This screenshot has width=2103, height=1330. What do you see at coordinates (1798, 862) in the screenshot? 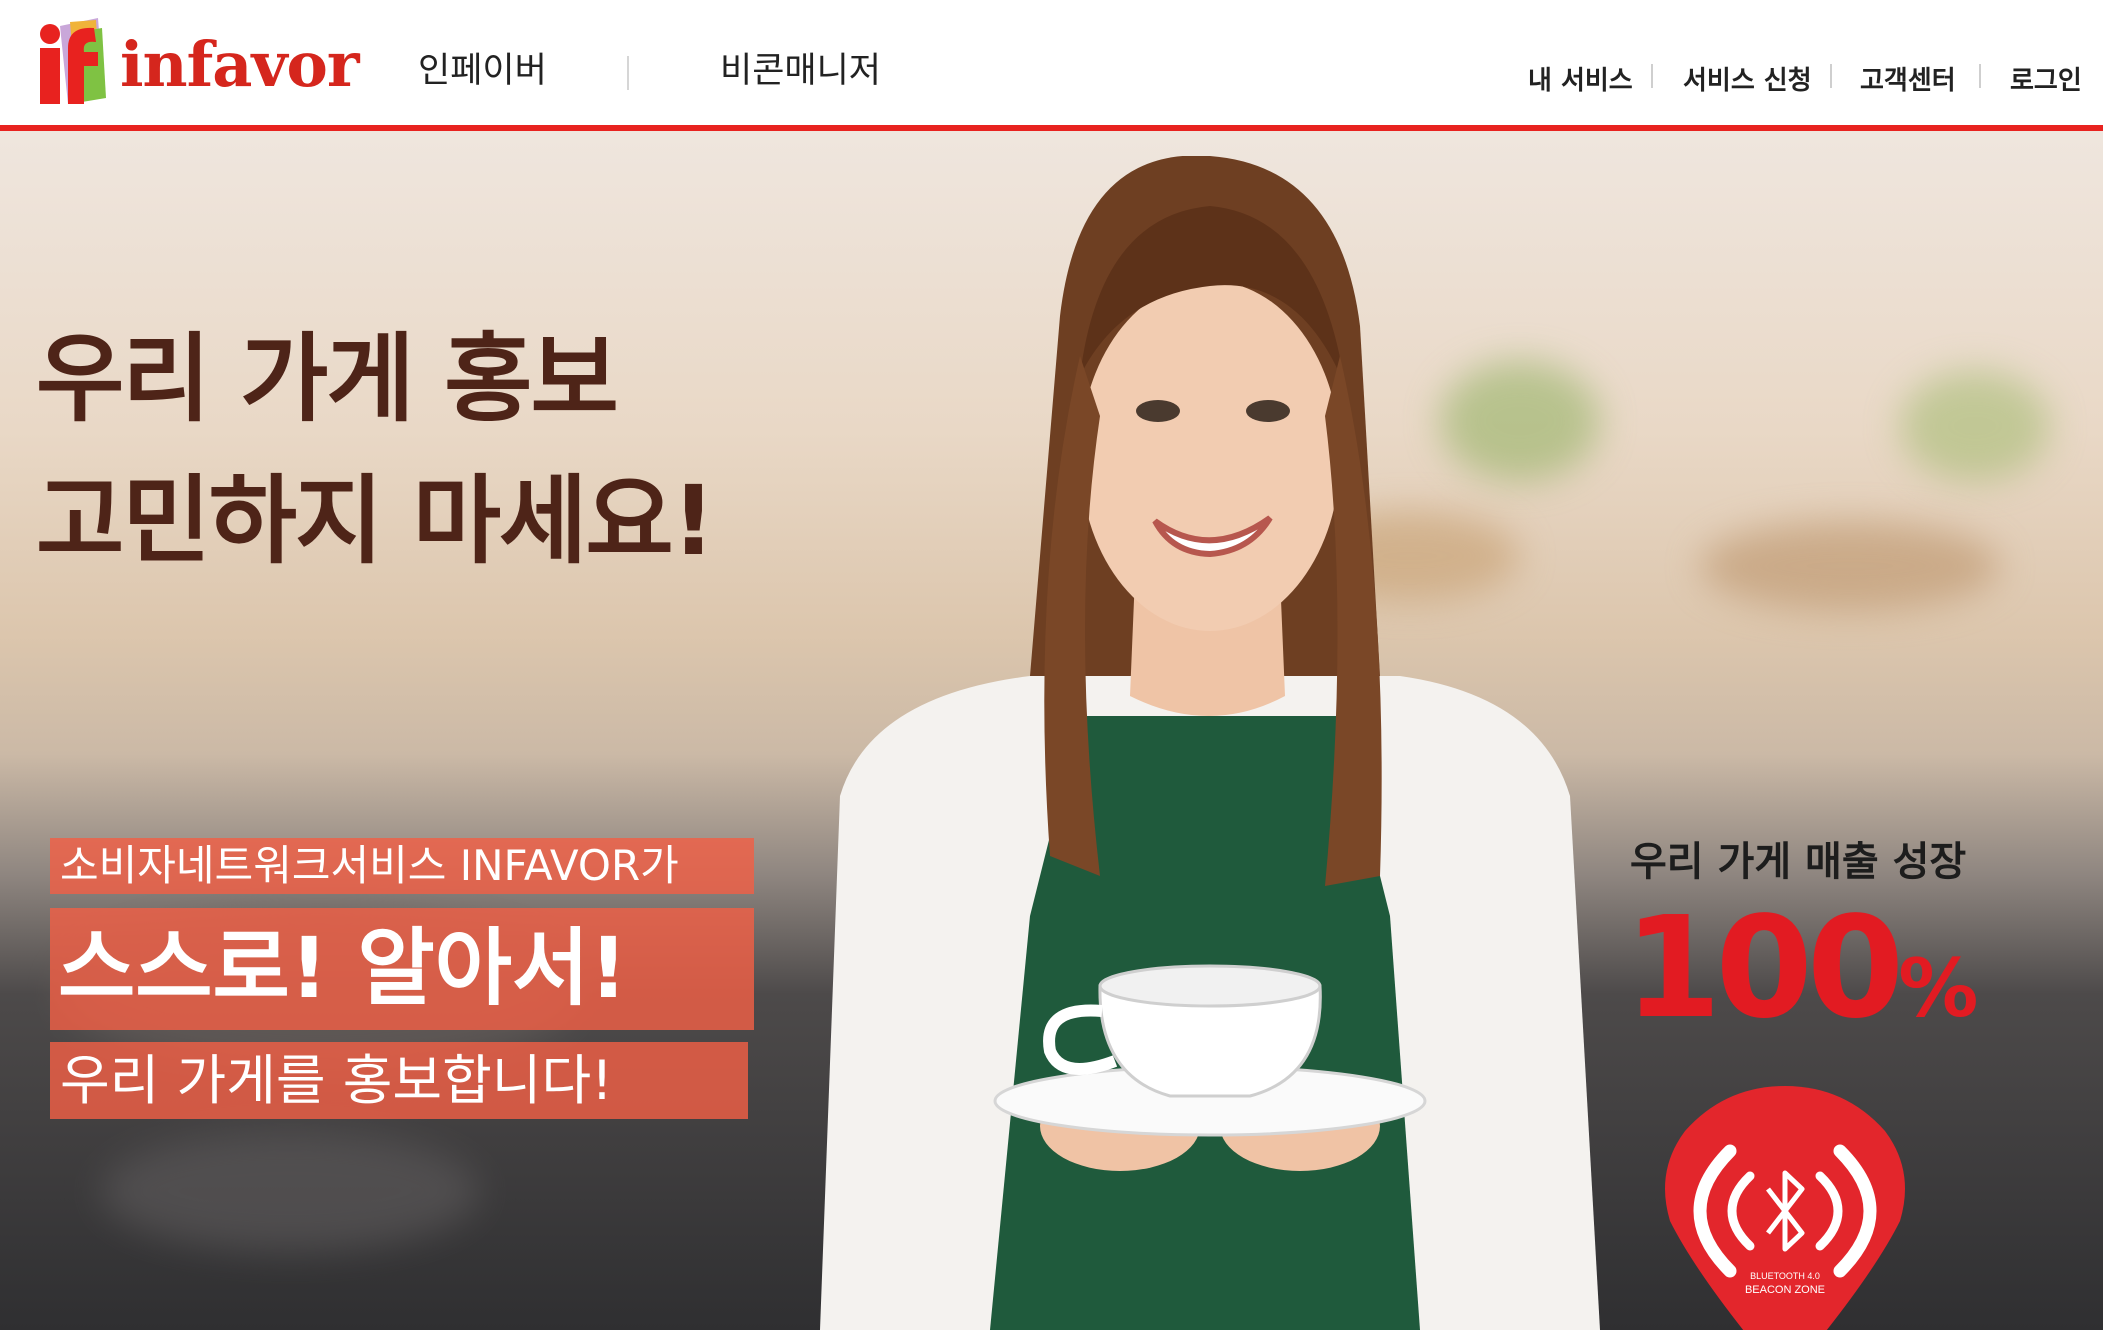
I see `sales-growth-label: 우리 가게 매출 성장` at bounding box center [1798, 862].